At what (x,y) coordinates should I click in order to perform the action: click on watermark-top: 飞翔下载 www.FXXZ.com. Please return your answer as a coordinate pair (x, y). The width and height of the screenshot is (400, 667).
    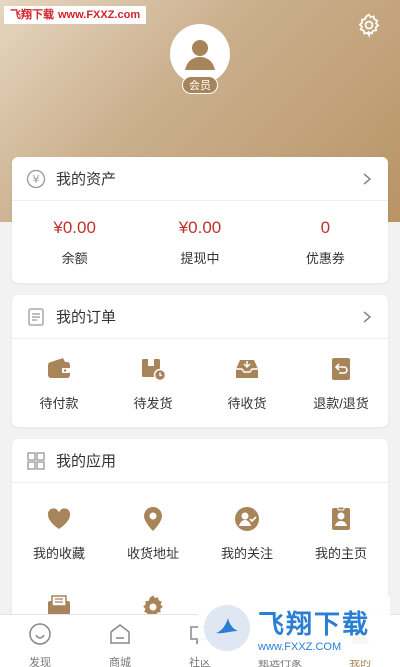
    Looking at the image, I should click on (75, 15).